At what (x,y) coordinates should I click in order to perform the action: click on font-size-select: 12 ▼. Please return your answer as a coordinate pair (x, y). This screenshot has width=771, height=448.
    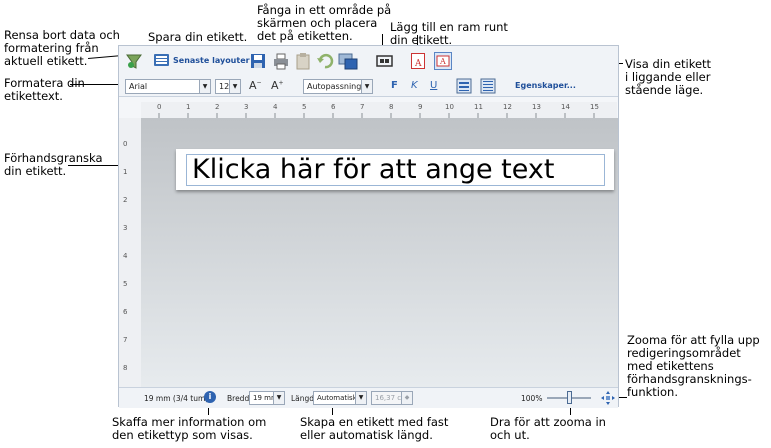
    Looking at the image, I should click on (228, 86).